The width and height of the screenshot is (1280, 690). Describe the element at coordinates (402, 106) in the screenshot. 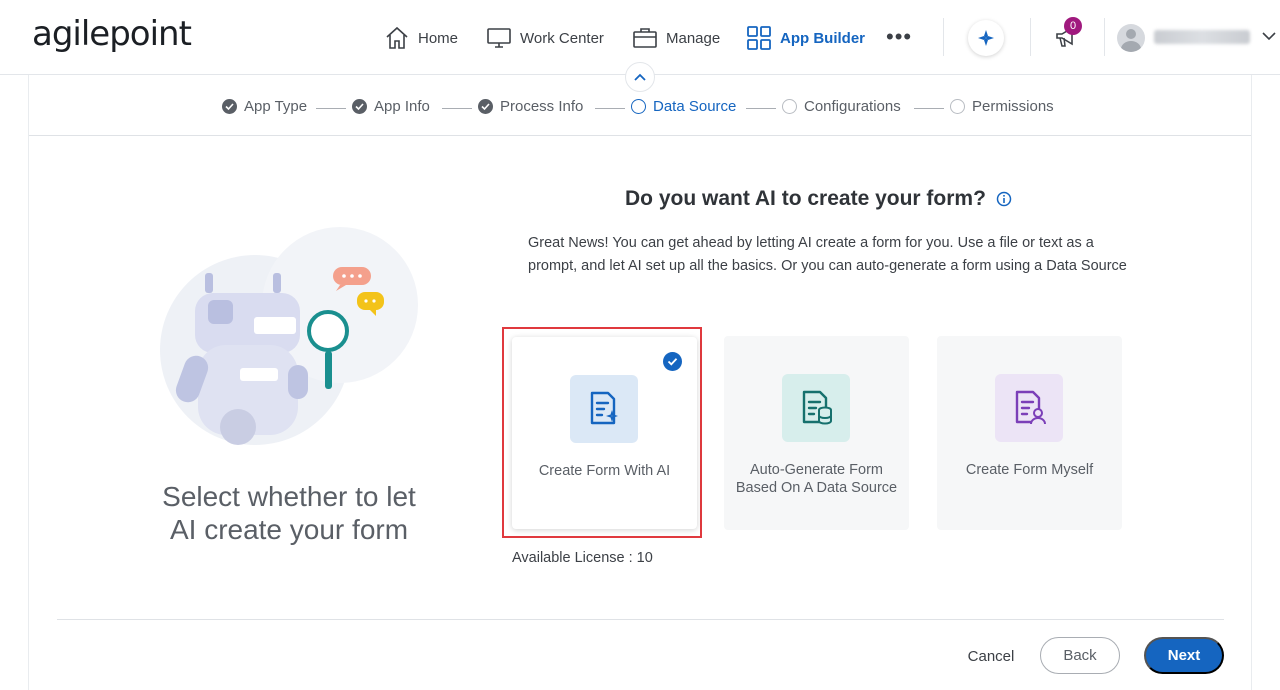

I see `step-label: App Info` at that location.